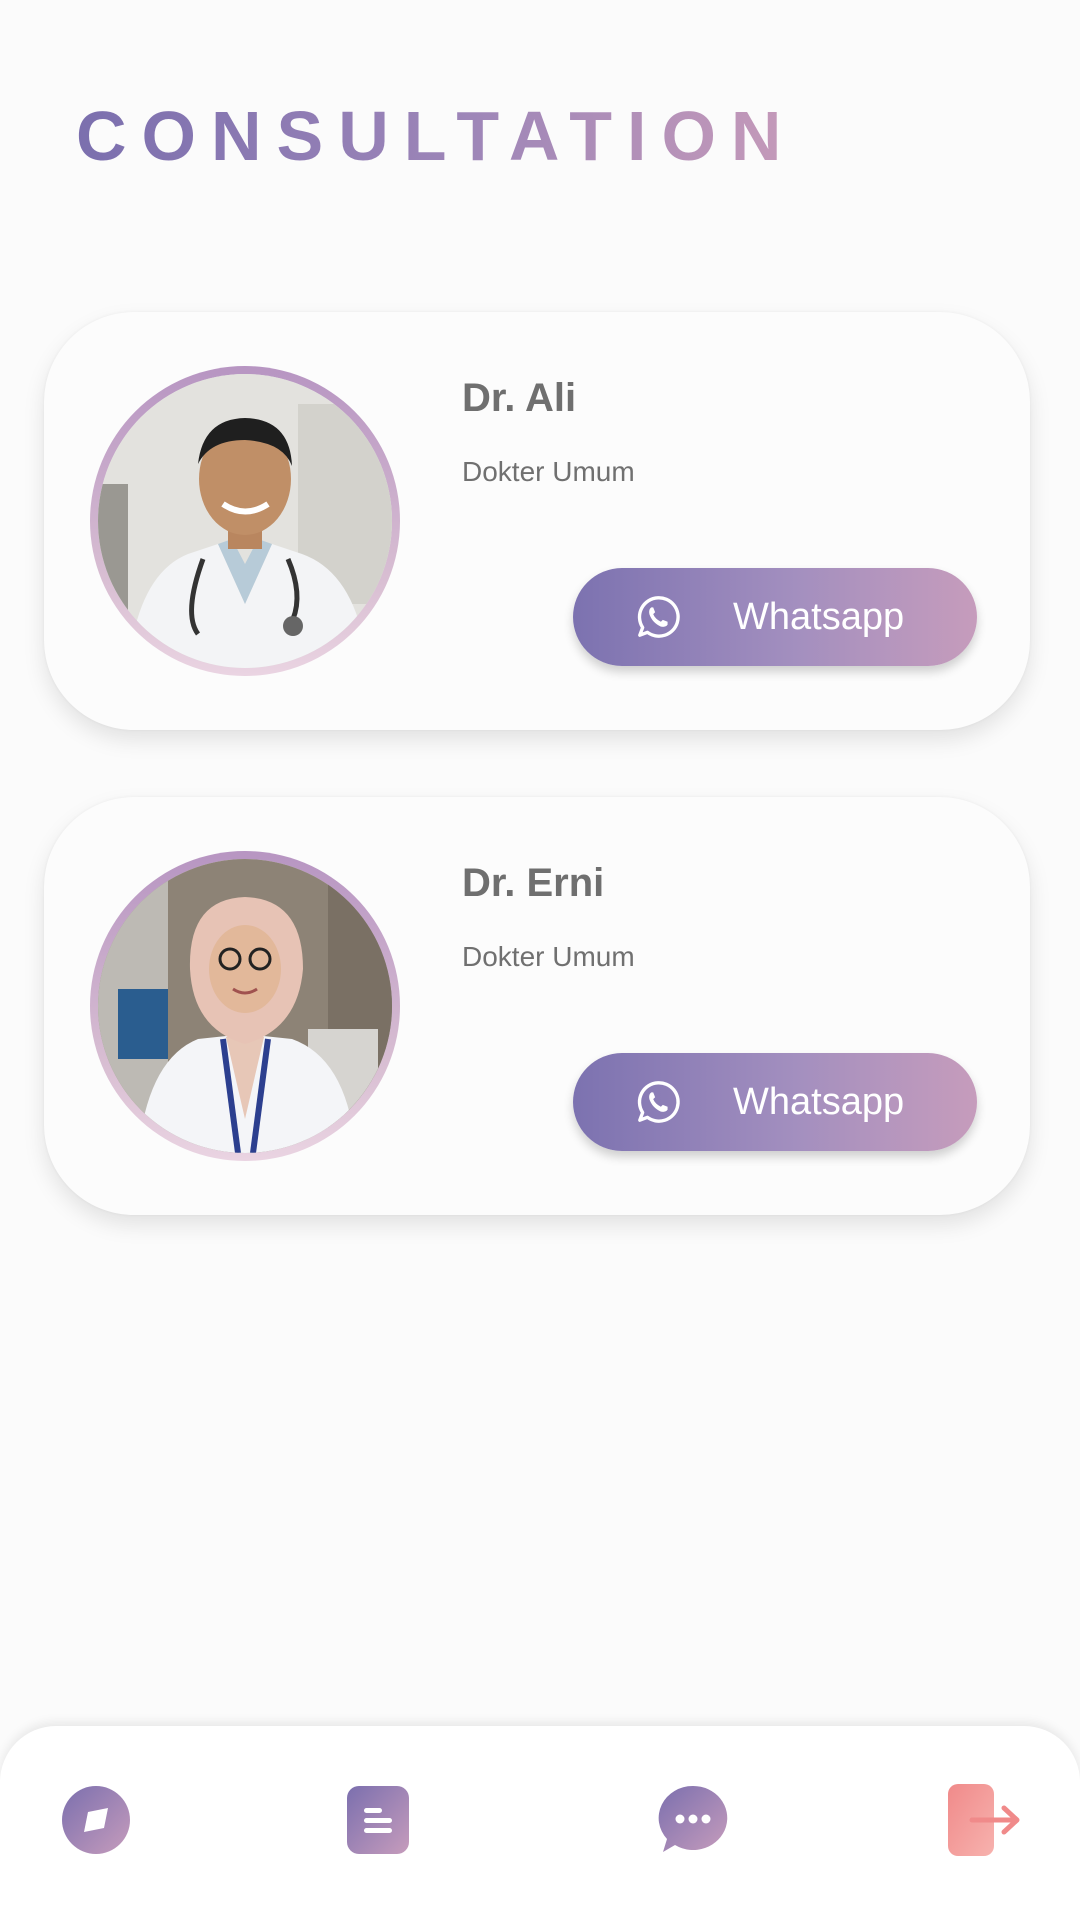  Describe the element at coordinates (96, 1820) in the screenshot. I see `compass-icon` at that location.